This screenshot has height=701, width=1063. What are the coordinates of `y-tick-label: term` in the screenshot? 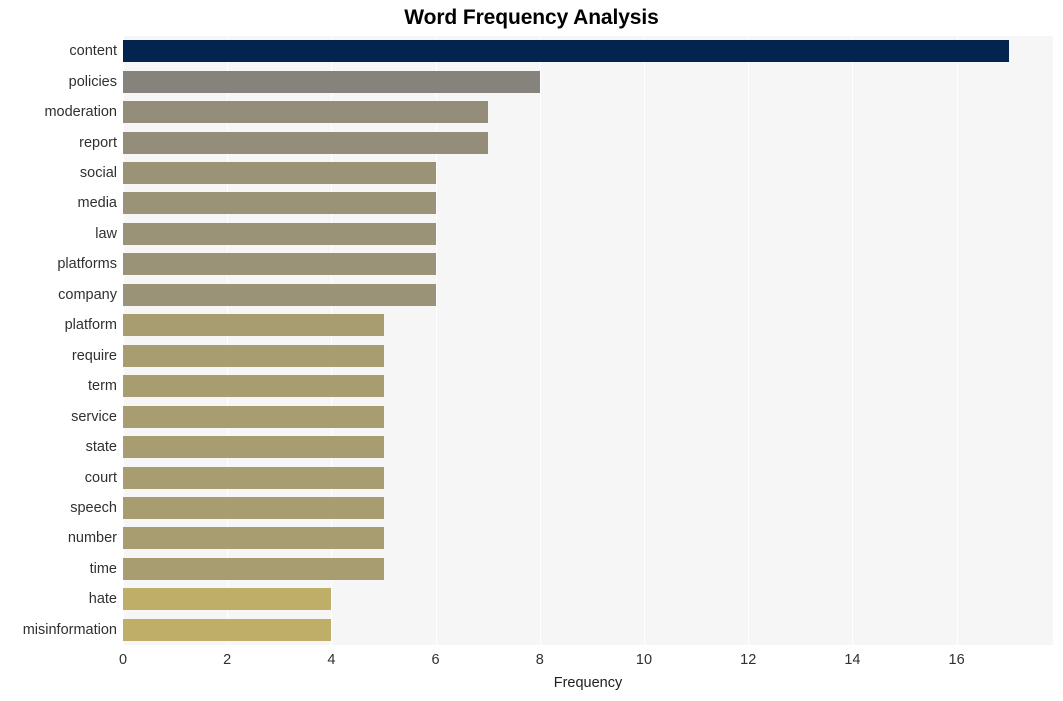 It's located at (102, 386).